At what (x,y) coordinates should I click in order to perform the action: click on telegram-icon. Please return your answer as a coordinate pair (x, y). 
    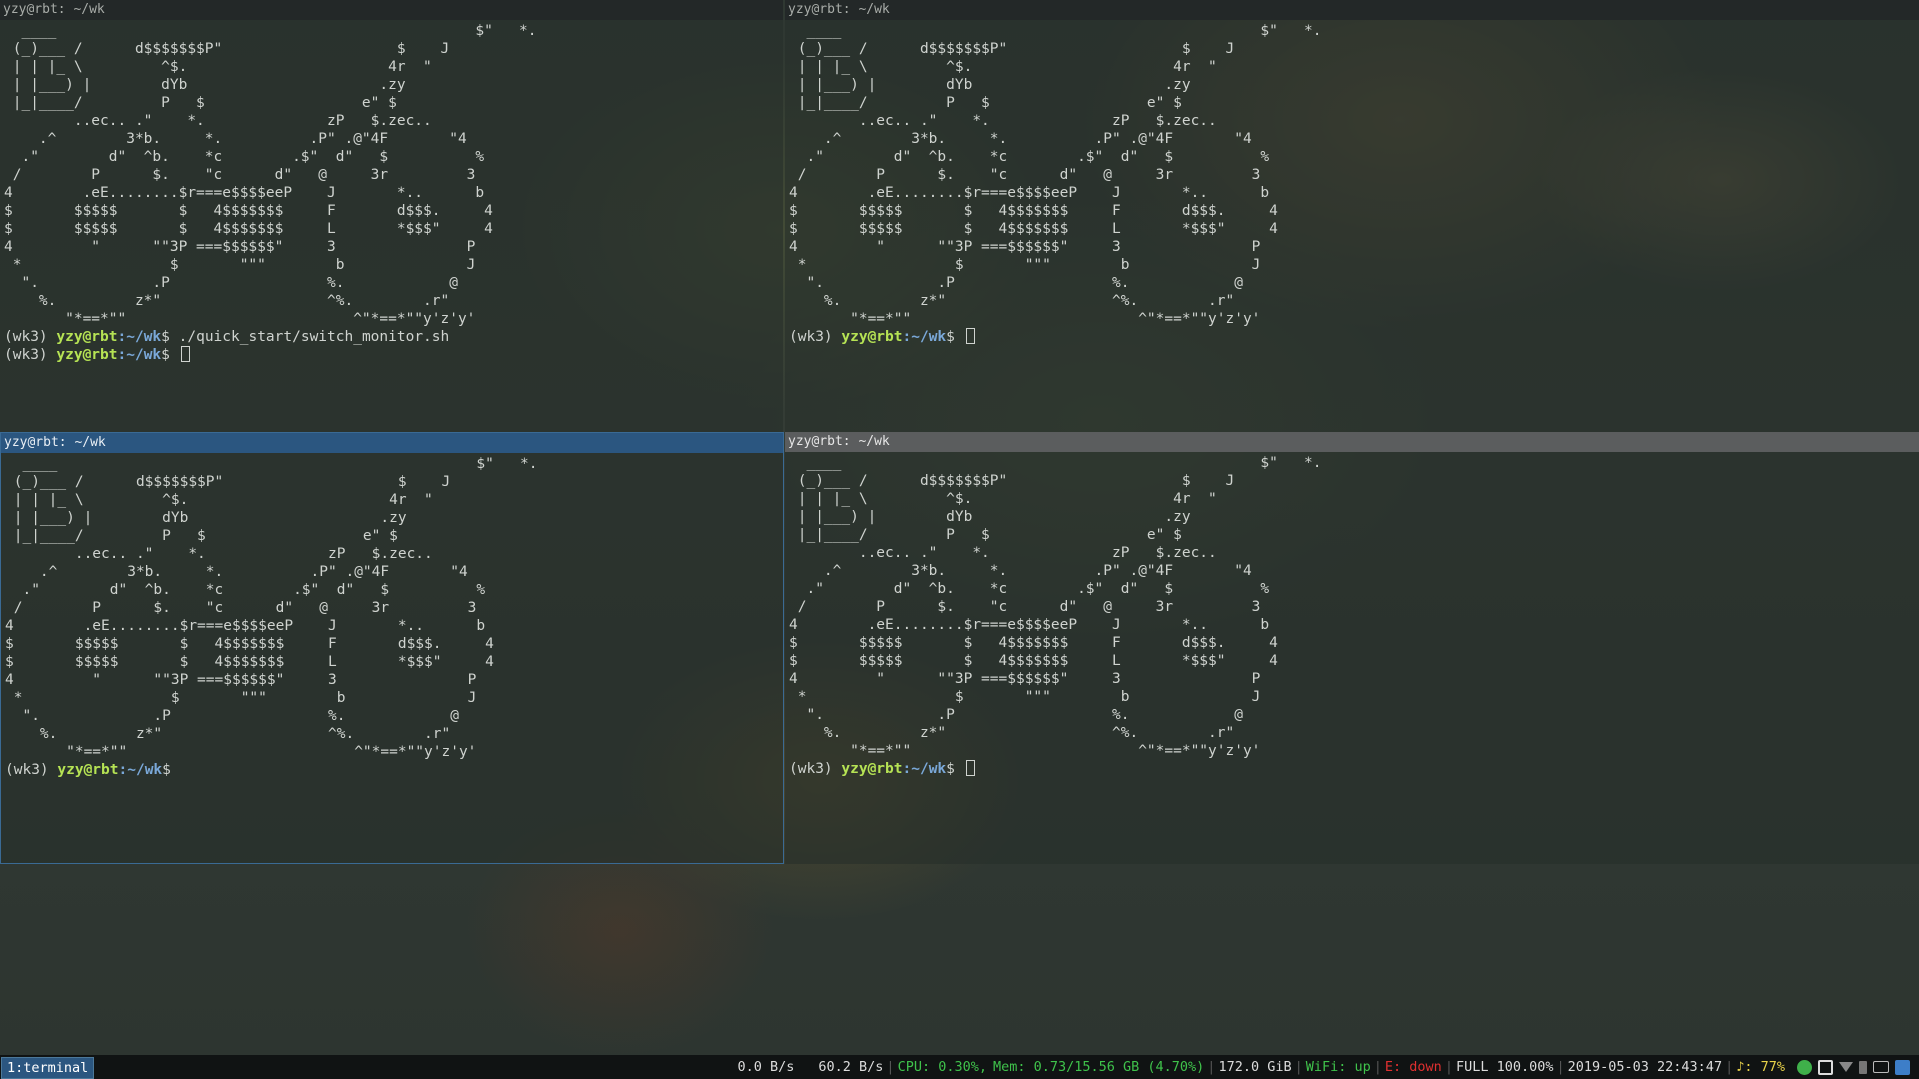
    Looking at the image, I should click on (1804, 1067).